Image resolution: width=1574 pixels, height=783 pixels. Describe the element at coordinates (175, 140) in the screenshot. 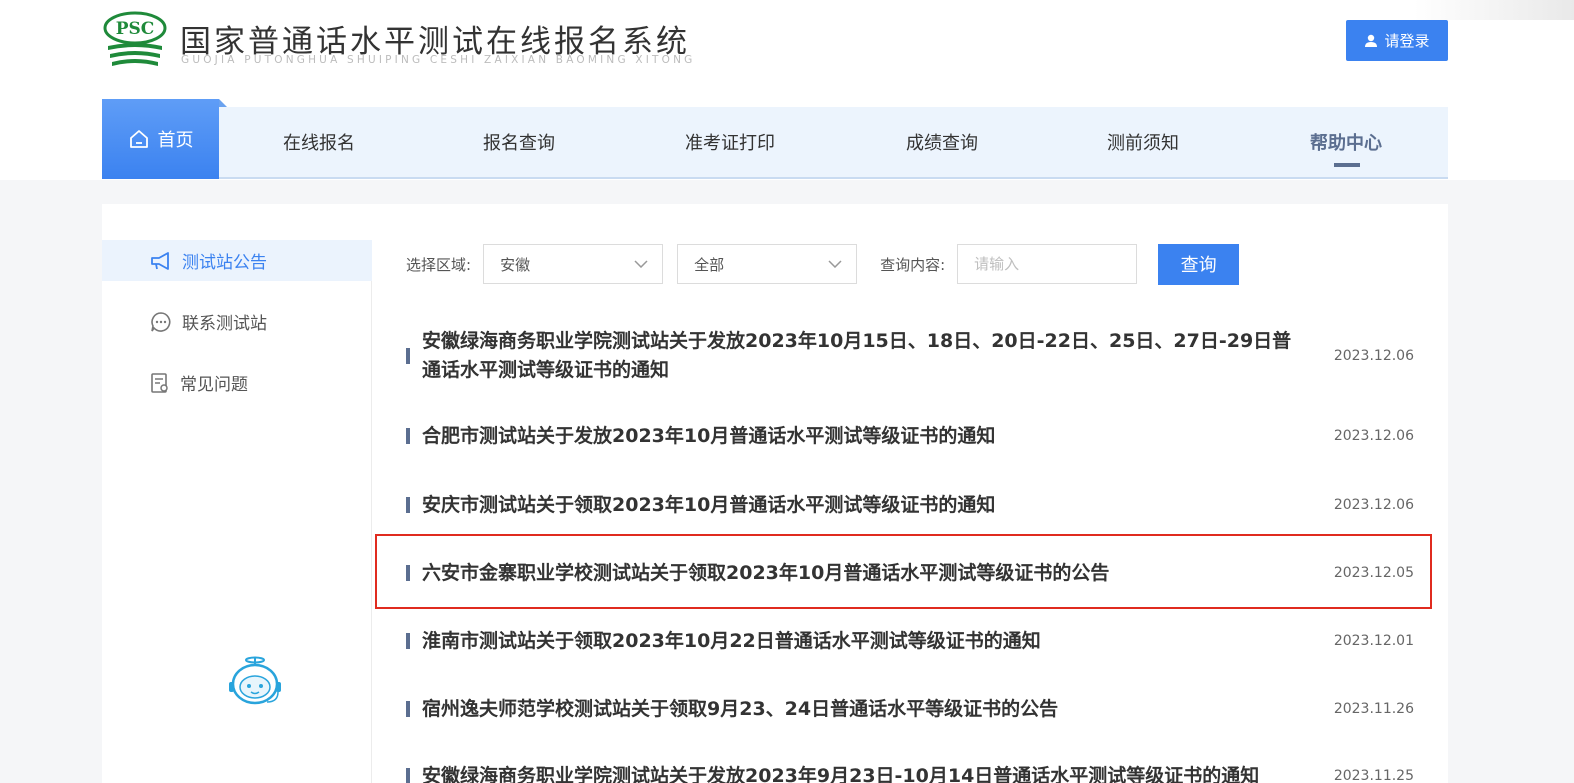

I see `nav-home-label: 首页` at that location.